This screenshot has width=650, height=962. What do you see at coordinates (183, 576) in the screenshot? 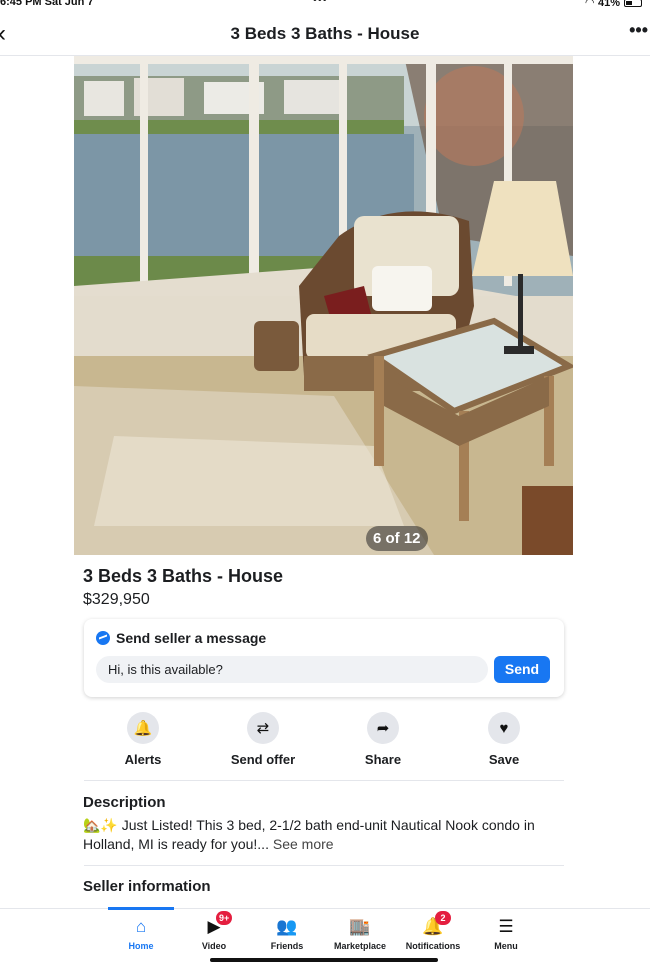
I see `listing-title: 3 Beds 3 Baths - House` at bounding box center [183, 576].